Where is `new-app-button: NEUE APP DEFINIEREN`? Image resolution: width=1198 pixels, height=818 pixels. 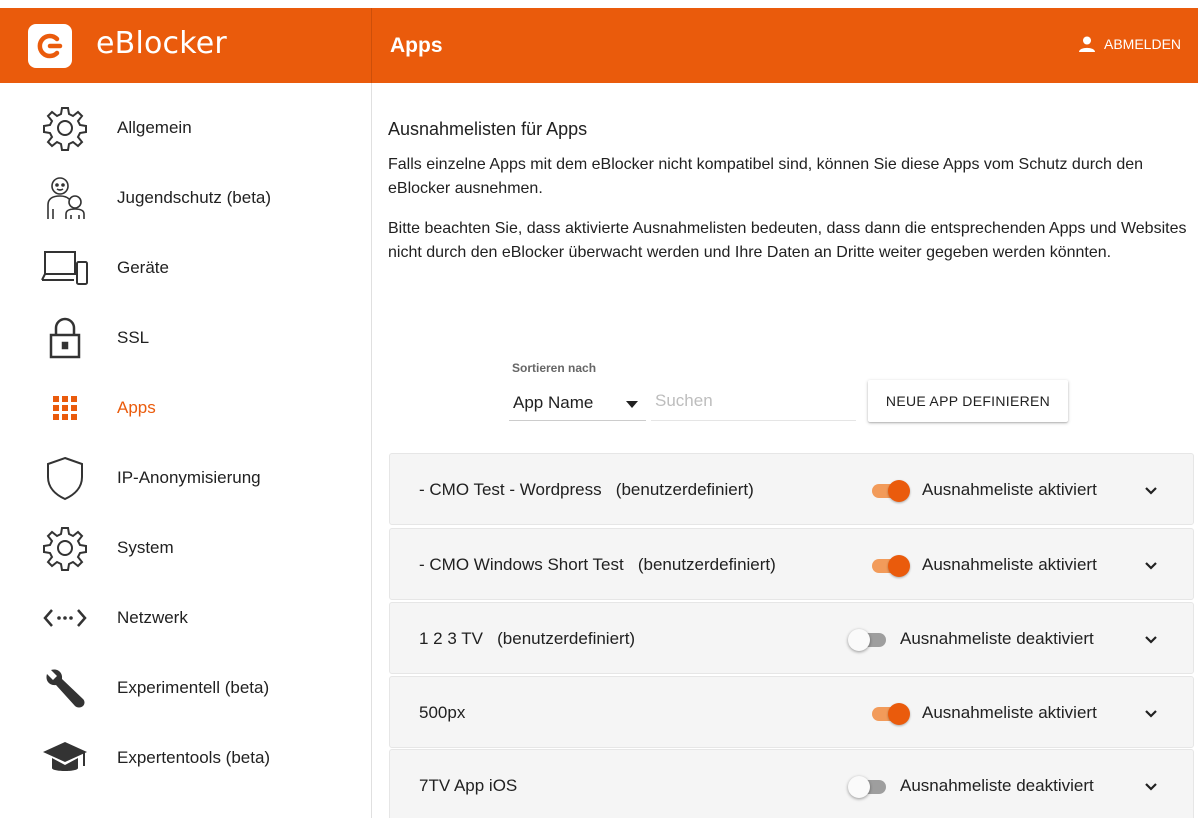
new-app-button: NEUE APP DEFINIEREN is located at coordinates (968, 401).